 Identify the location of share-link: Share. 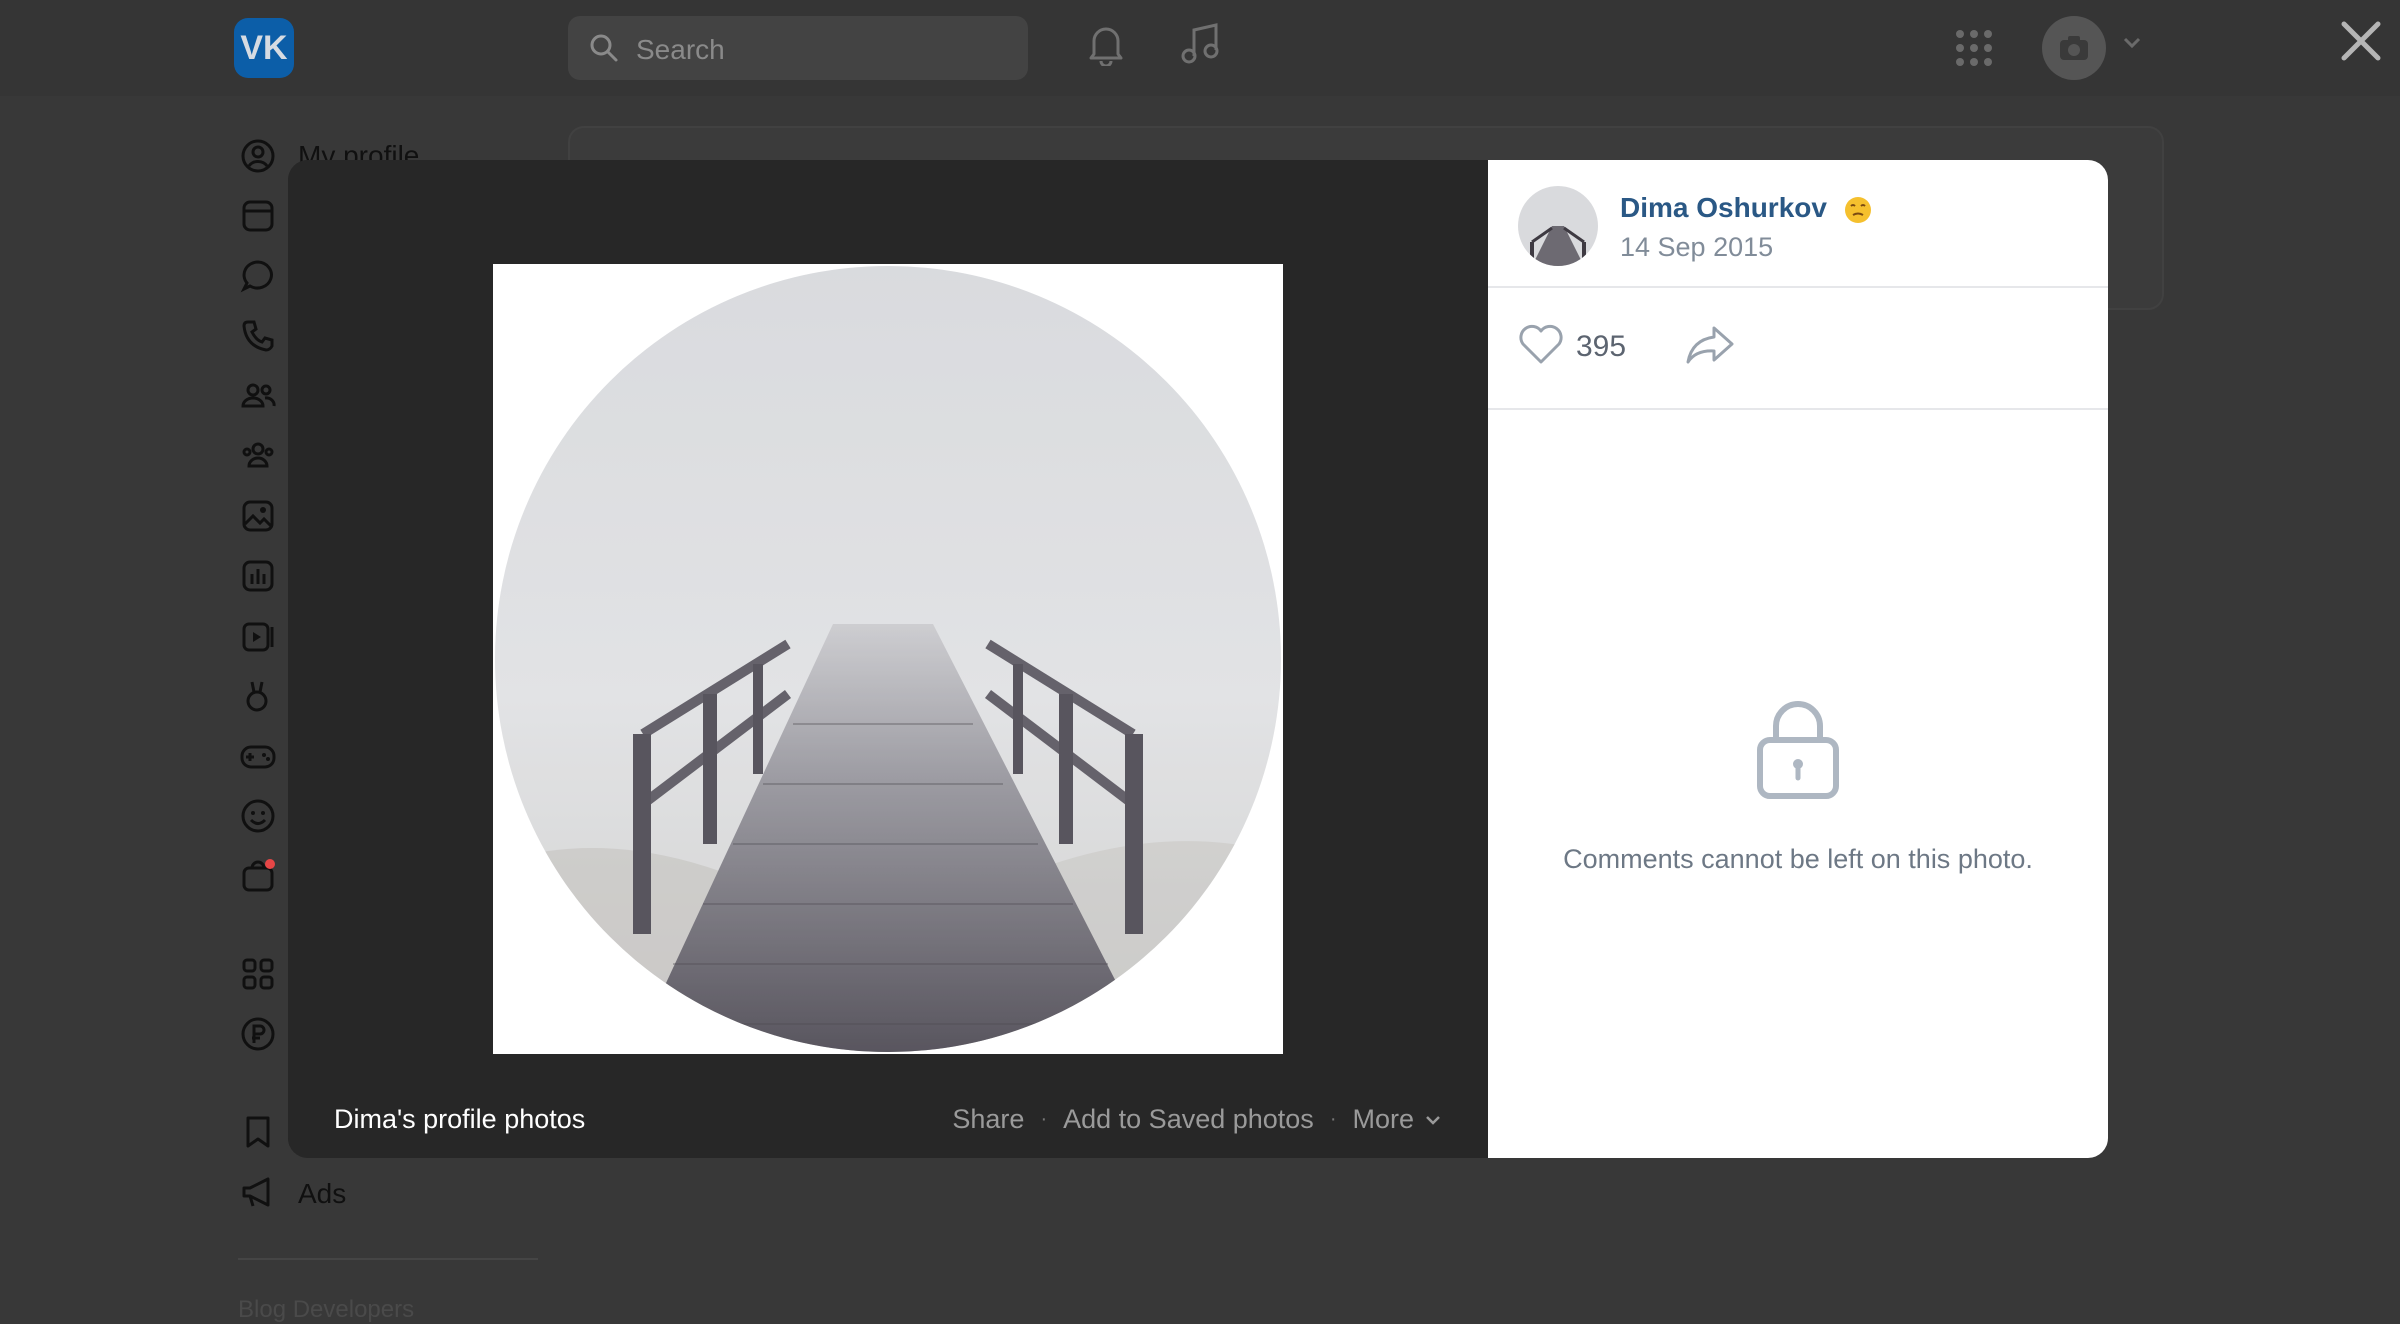
(988, 1119).